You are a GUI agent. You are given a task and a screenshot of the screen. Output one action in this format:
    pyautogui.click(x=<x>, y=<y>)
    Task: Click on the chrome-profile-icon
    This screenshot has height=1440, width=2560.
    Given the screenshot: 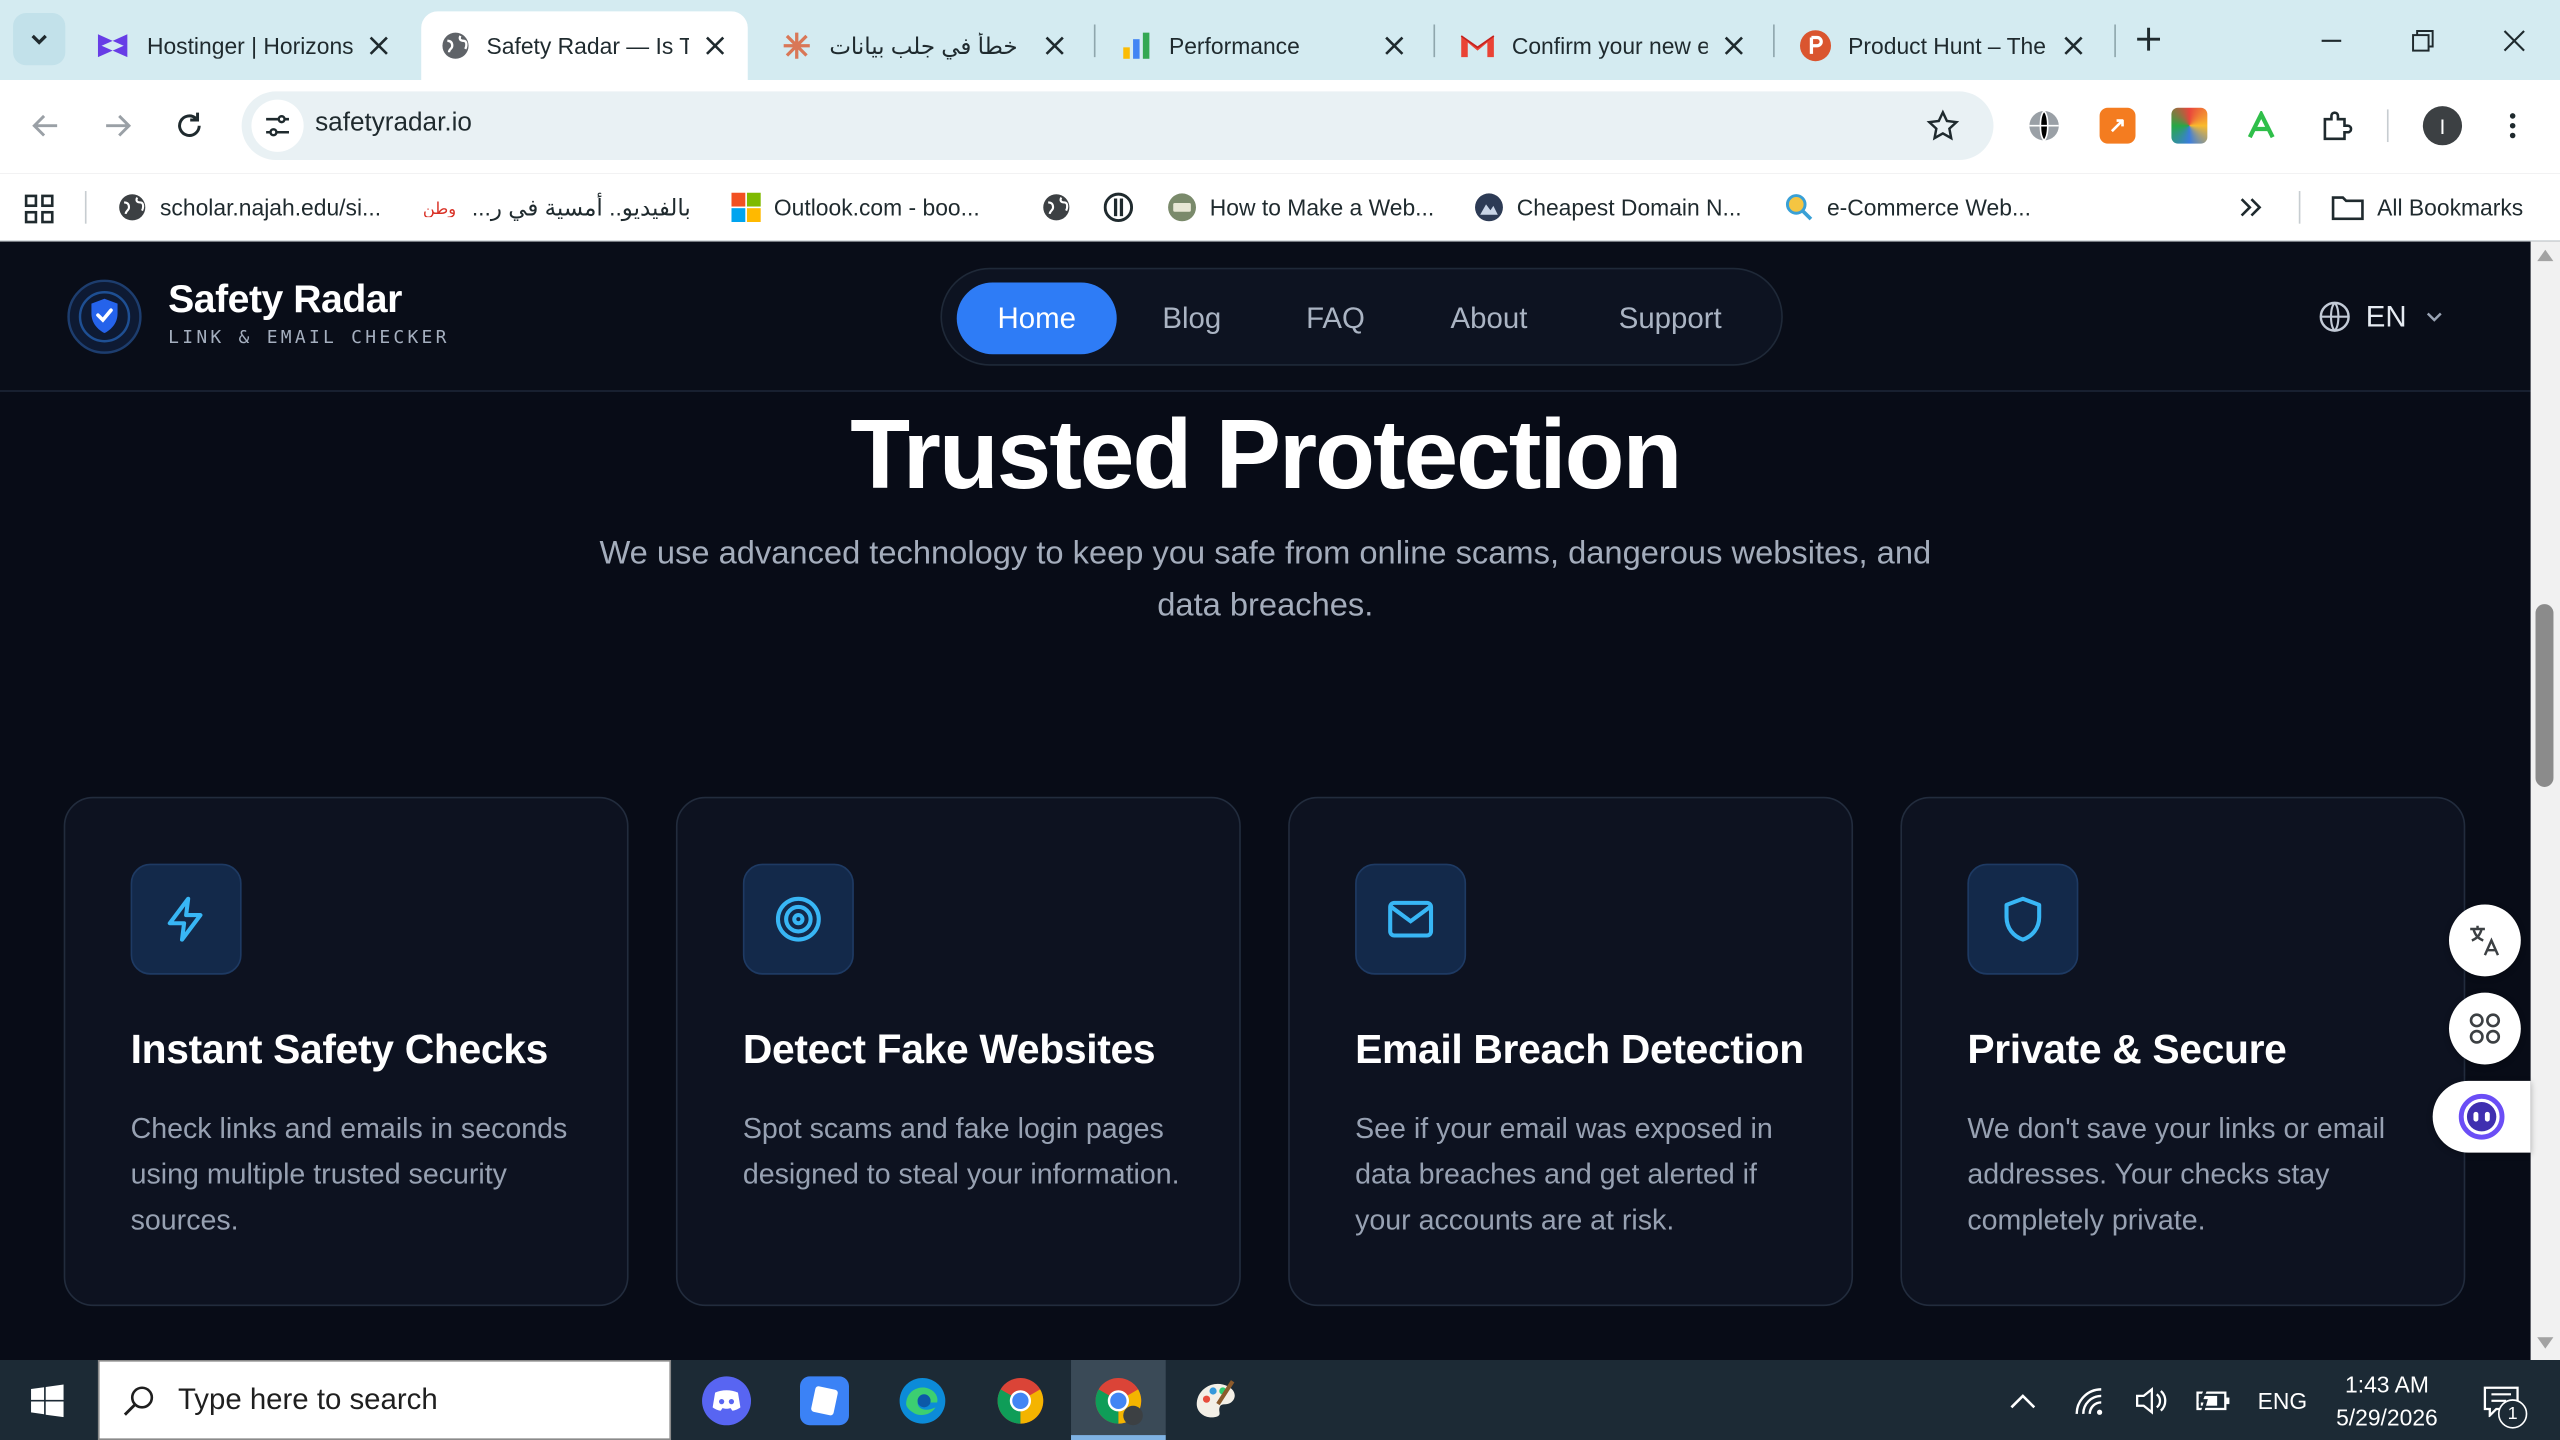 What is the action you would take?
    pyautogui.click(x=1119, y=1401)
    